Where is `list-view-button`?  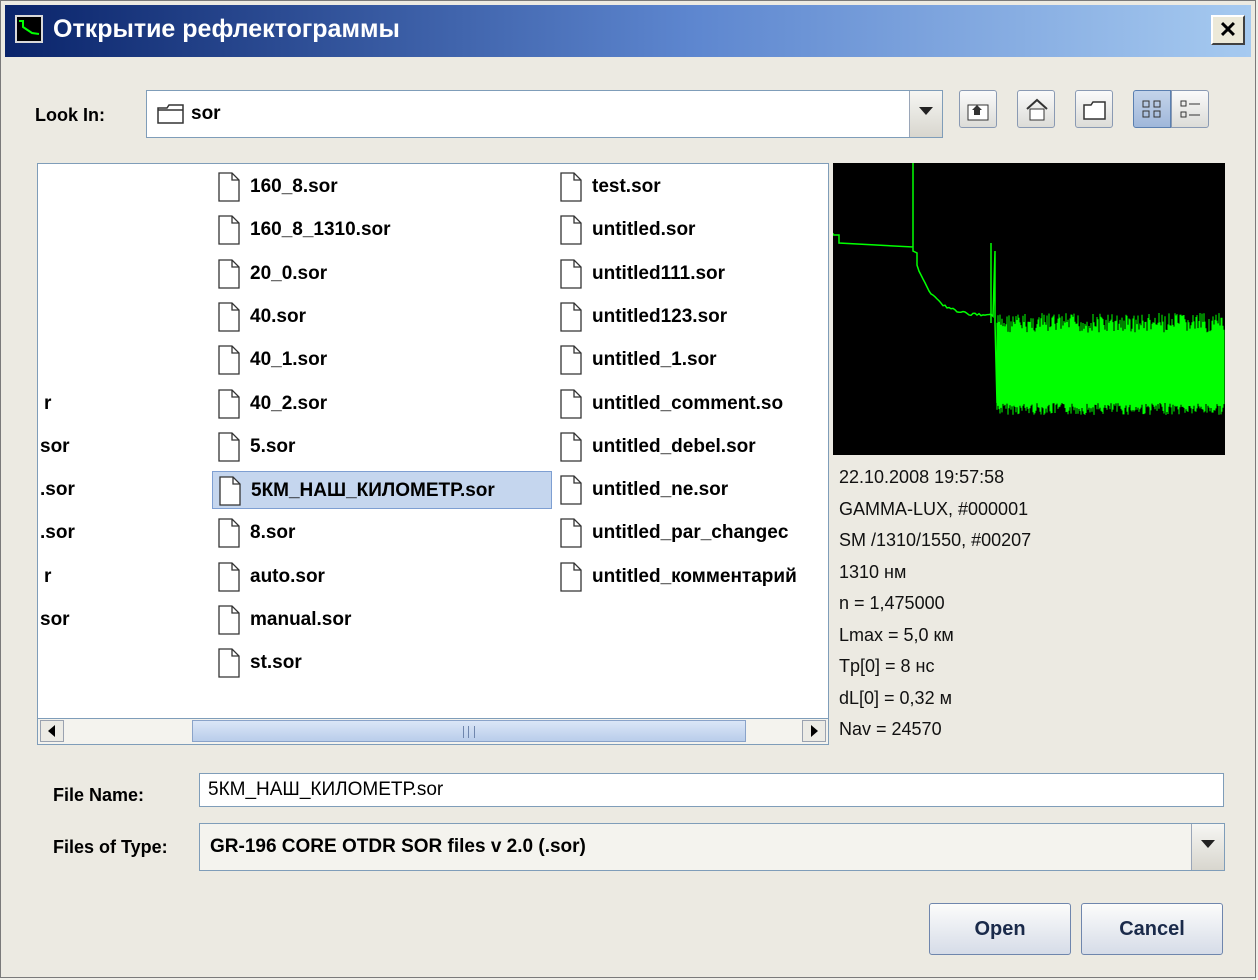
list-view-button is located at coordinates (1152, 109).